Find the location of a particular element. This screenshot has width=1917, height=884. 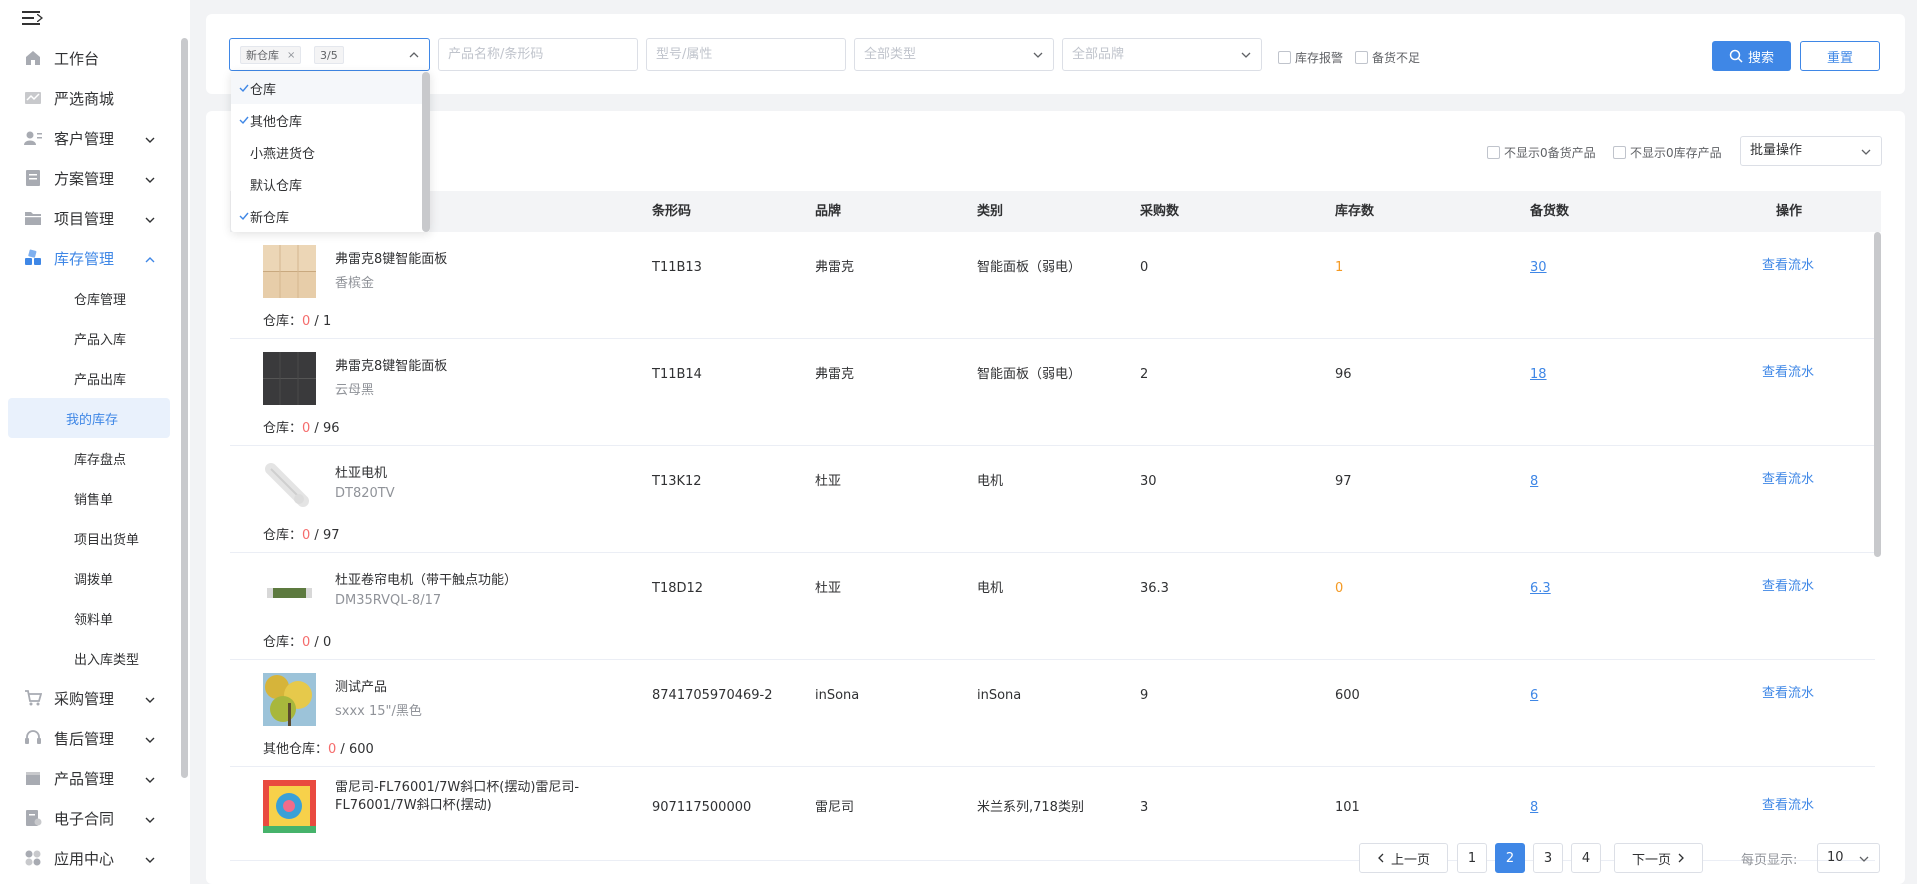

cell-stock: 600 is located at coordinates (1347, 695).